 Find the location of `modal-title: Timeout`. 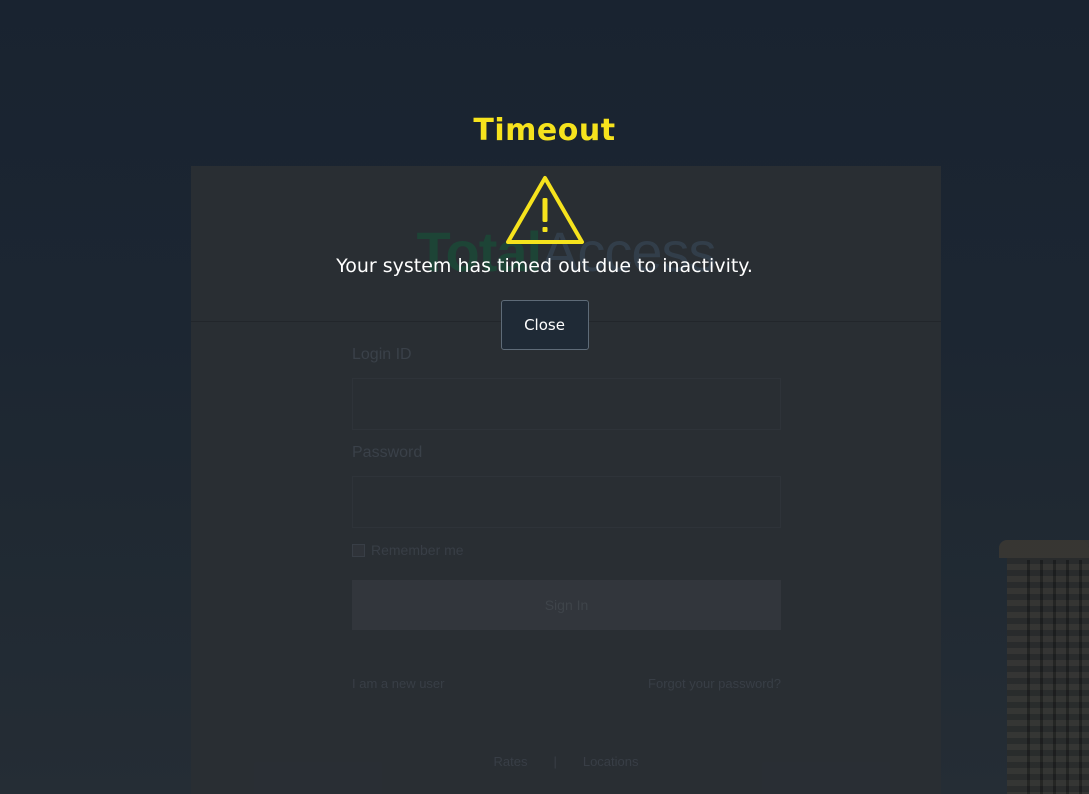

modal-title: Timeout is located at coordinates (544, 130).